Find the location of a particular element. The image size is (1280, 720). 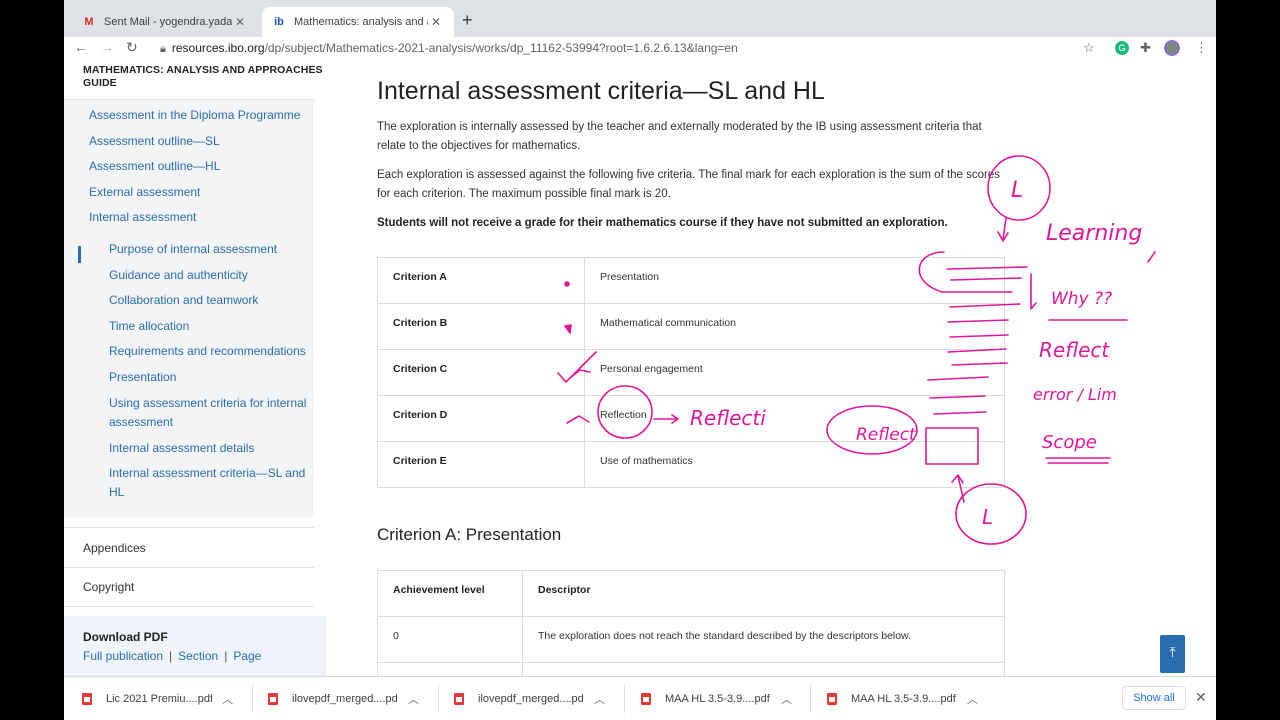

ib-icon: ib is located at coordinates (279, 22).